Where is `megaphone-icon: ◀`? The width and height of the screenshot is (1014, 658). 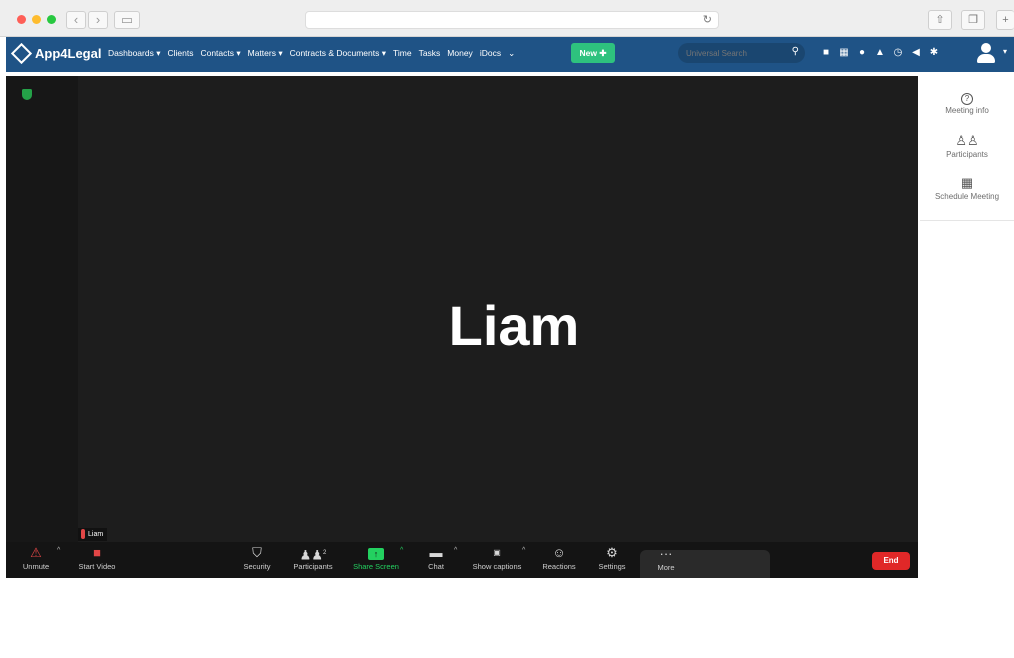
megaphone-icon: ◀ is located at coordinates (916, 52).